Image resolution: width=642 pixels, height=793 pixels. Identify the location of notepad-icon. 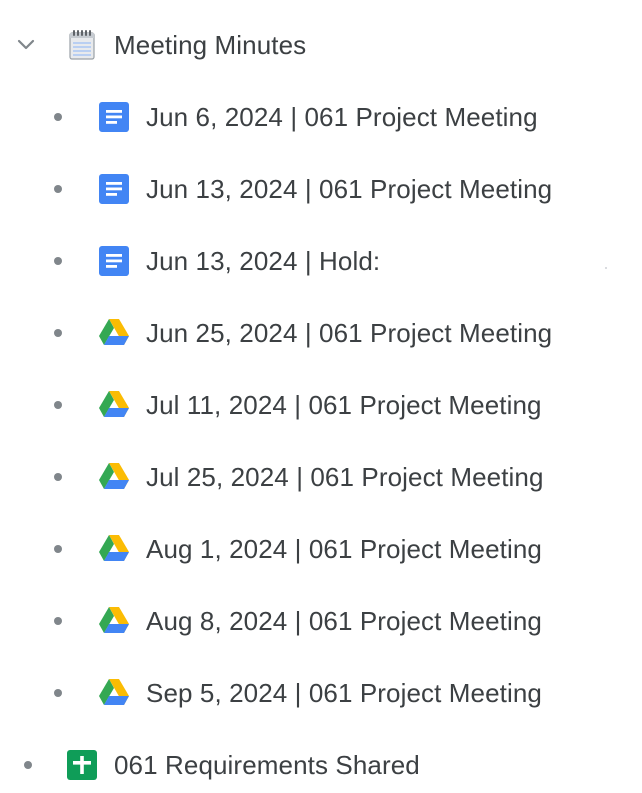
(82, 45).